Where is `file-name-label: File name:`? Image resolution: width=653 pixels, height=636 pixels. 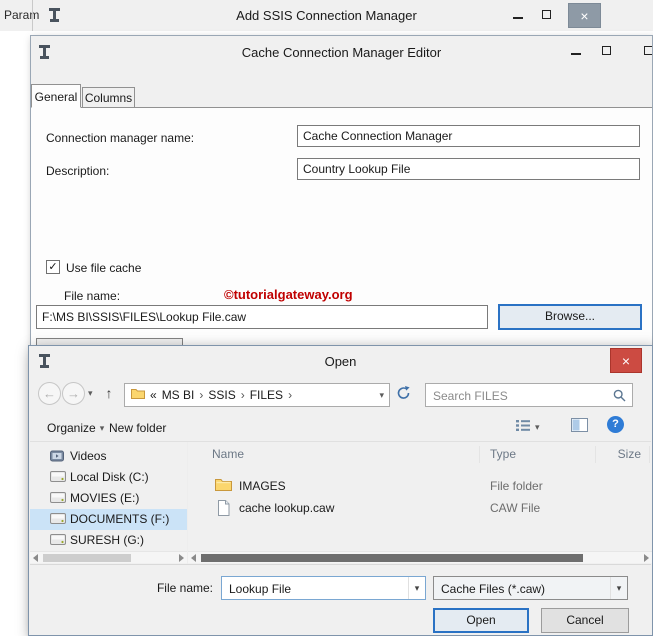 file-name-label: File name: is located at coordinates (184, 588).